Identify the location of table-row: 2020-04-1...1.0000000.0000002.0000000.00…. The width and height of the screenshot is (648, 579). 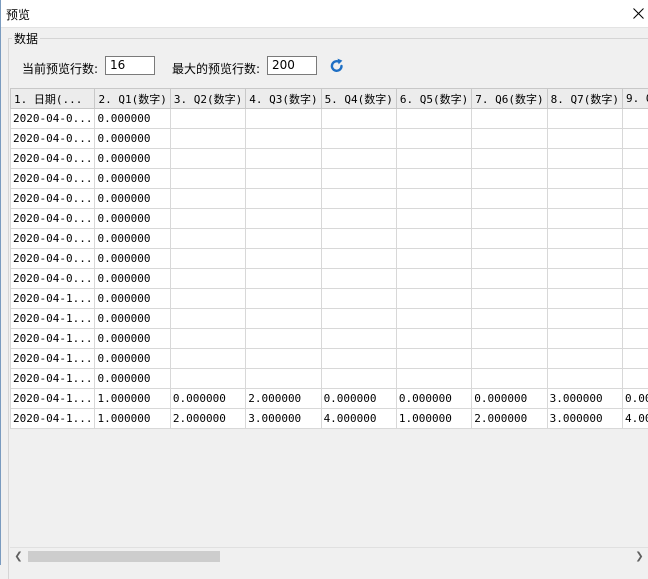
(329, 399).